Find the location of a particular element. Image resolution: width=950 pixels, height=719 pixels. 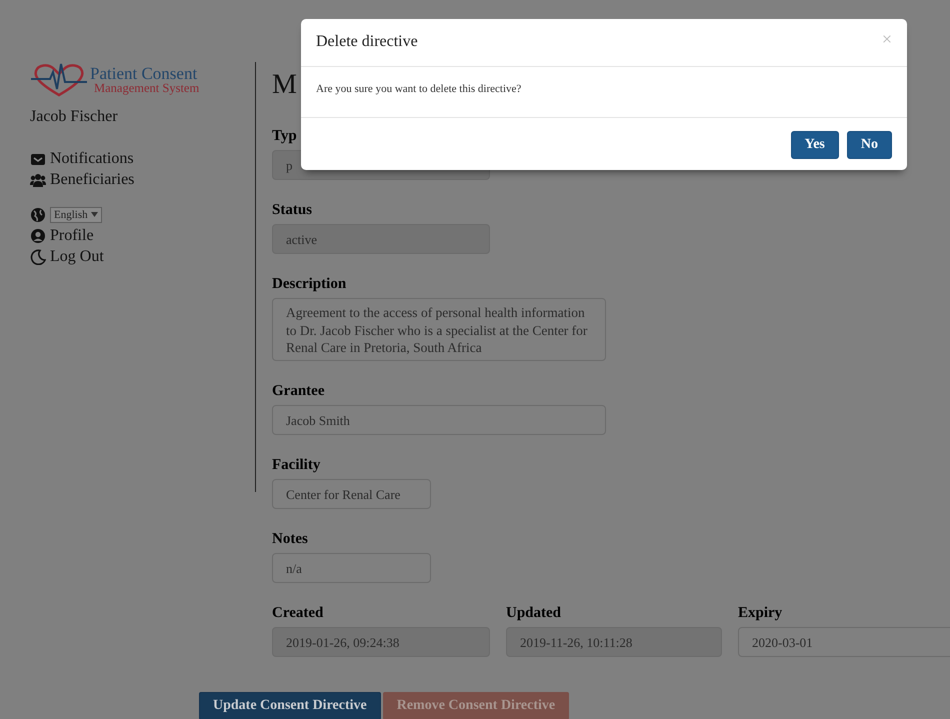

field-label: Facility is located at coordinates (296, 465).